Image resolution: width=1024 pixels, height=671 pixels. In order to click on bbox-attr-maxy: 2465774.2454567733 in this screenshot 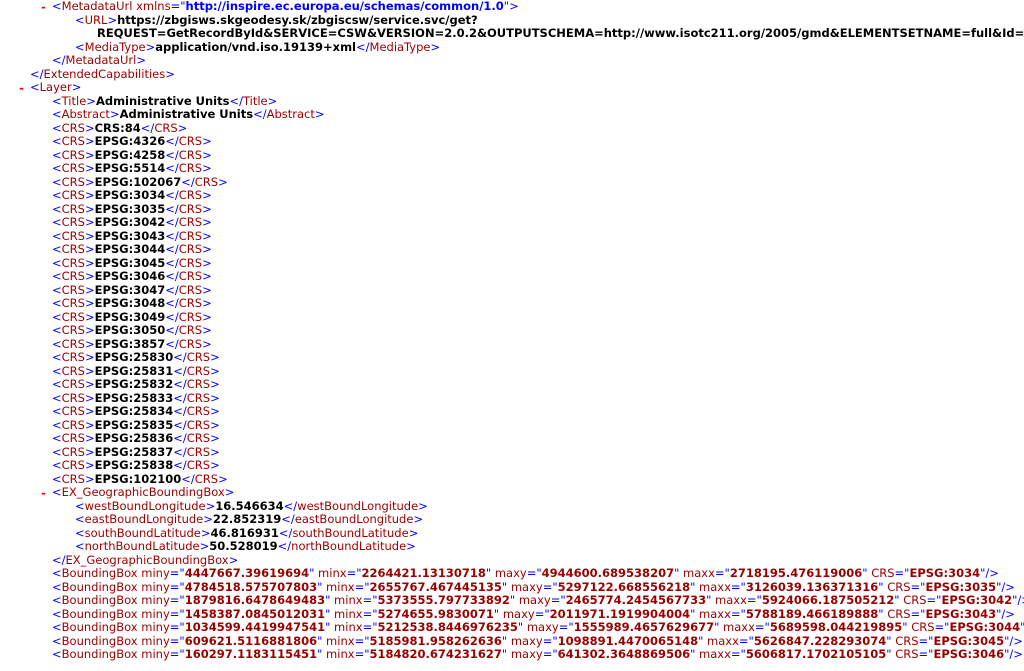, I will do `click(636, 600)`.